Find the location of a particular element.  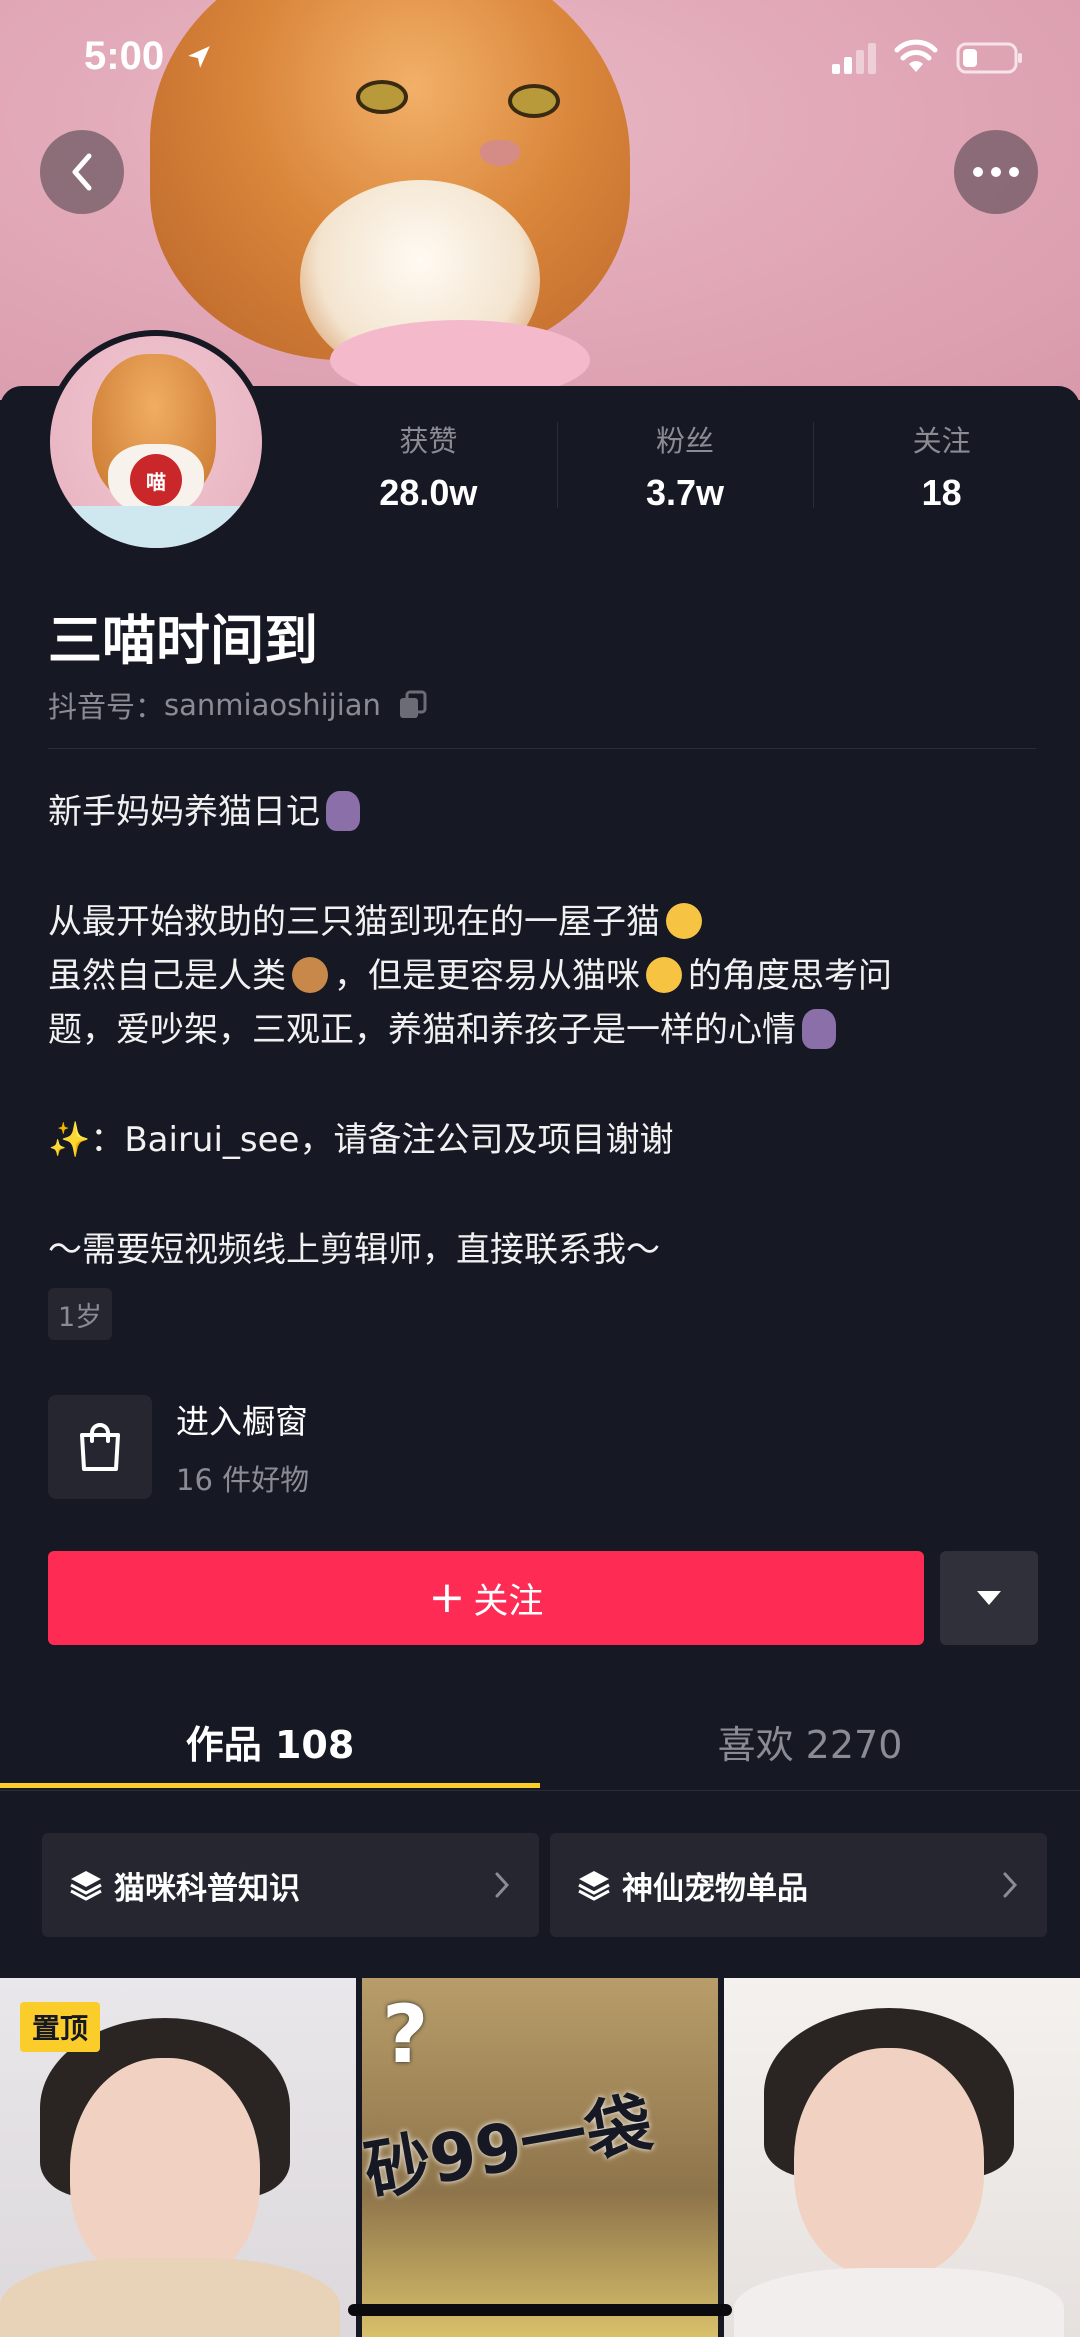

shop-title: 进入橱窗 is located at coordinates (242, 1421).